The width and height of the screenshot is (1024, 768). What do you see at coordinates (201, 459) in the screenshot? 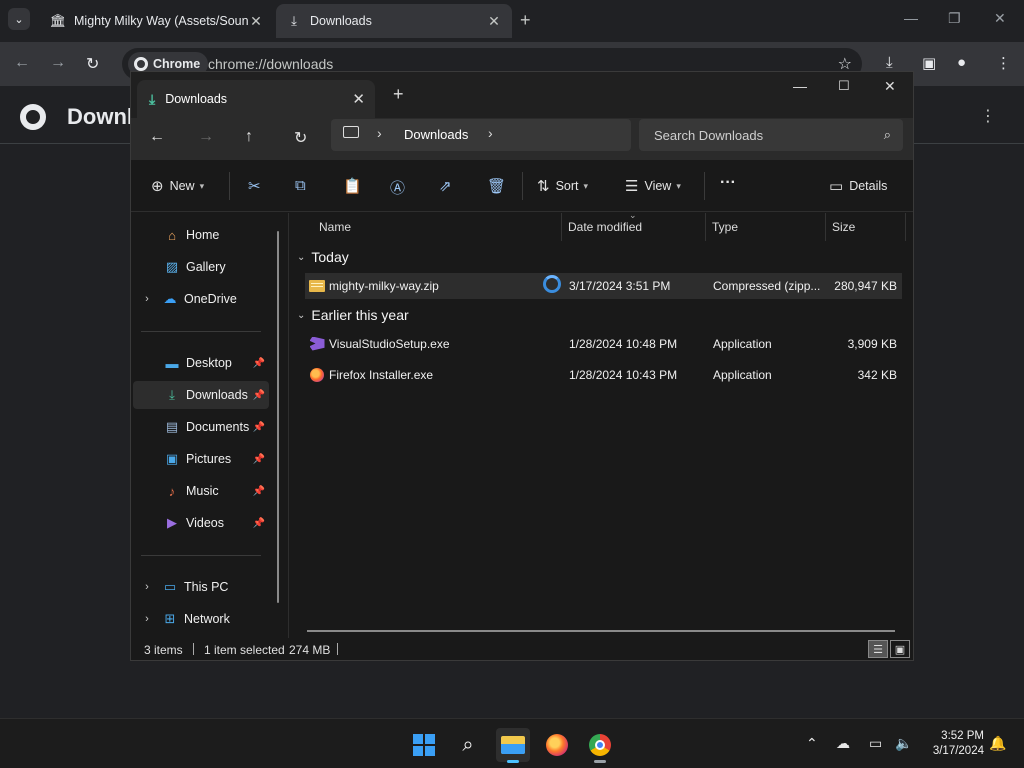
I see `sidebar-item-pictures: ▣ Pictures 📌` at bounding box center [201, 459].